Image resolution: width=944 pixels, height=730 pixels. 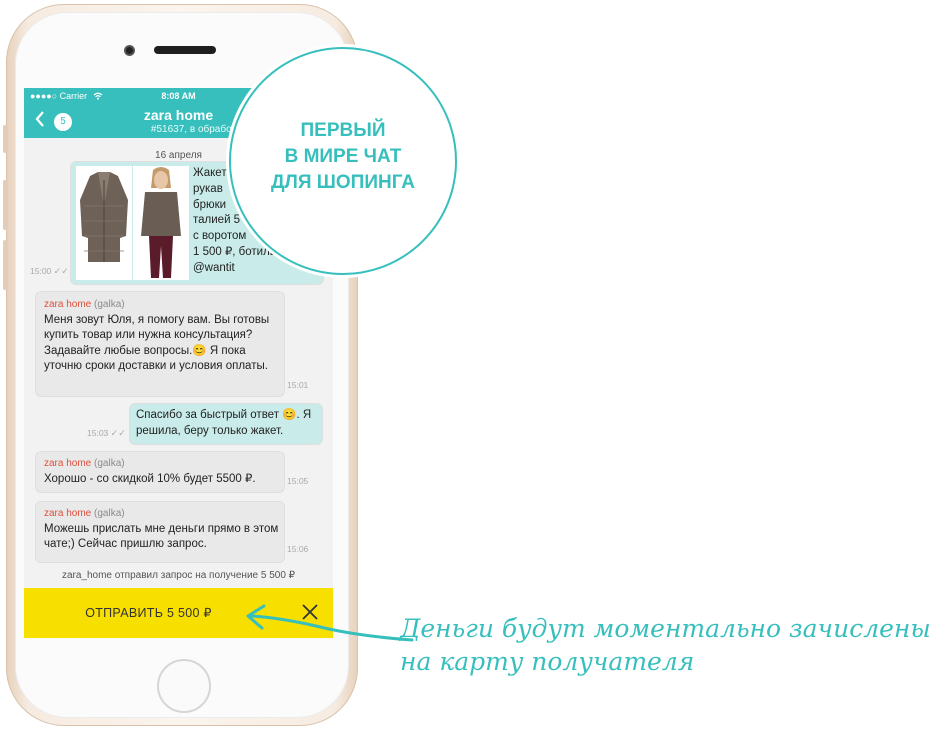 What do you see at coordinates (185, 50) in the screenshot?
I see `earpiece-speaker` at bounding box center [185, 50].